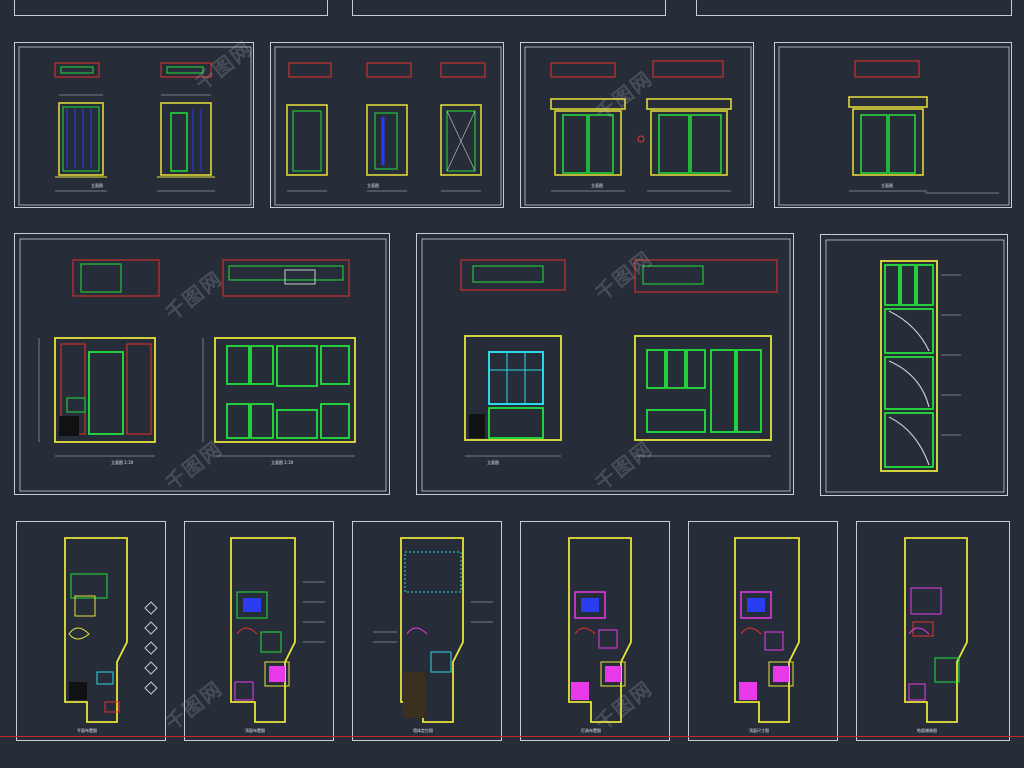  I want to click on tall-elevation-sheet, so click(914, 365).